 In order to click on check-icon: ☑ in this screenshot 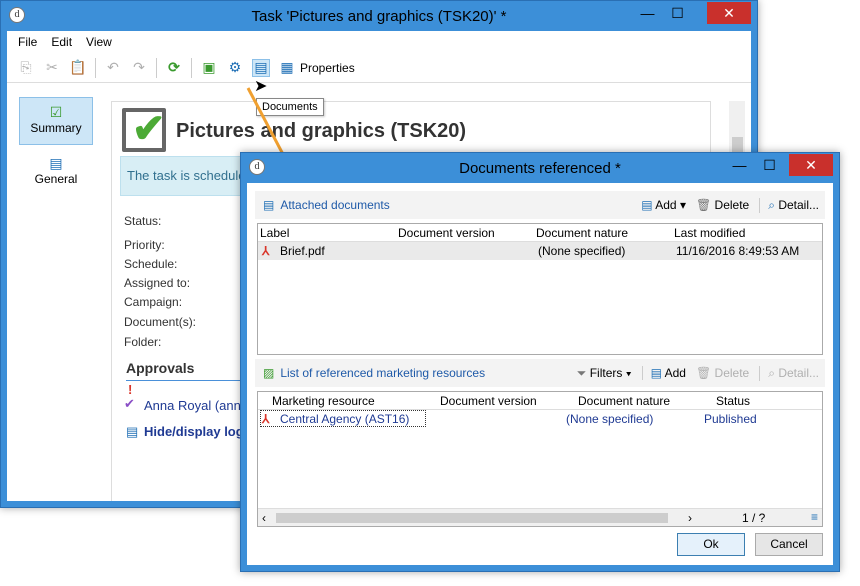, I will do `click(56, 112)`.